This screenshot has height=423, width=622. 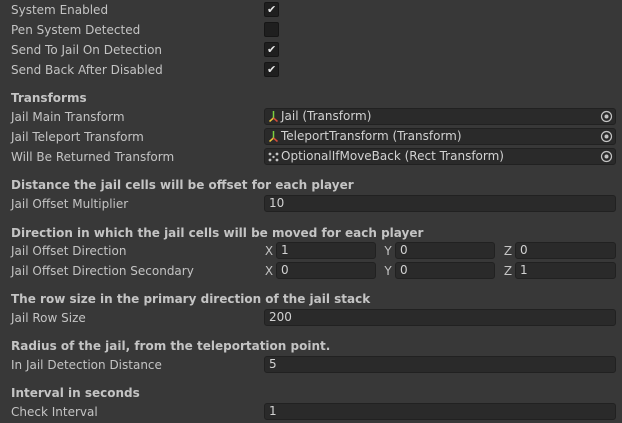 I want to click on field-value: 200, so click(x=280, y=317).